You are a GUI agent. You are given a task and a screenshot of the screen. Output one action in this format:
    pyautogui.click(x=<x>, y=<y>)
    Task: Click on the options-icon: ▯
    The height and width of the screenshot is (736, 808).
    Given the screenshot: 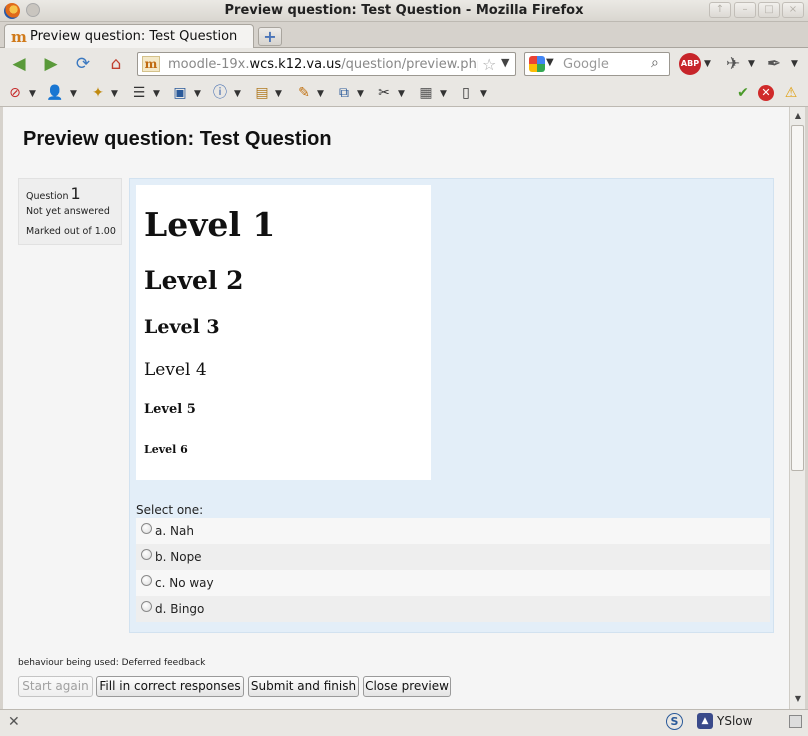 What is the action you would take?
    pyautogui.click(x=466, y=93)
    